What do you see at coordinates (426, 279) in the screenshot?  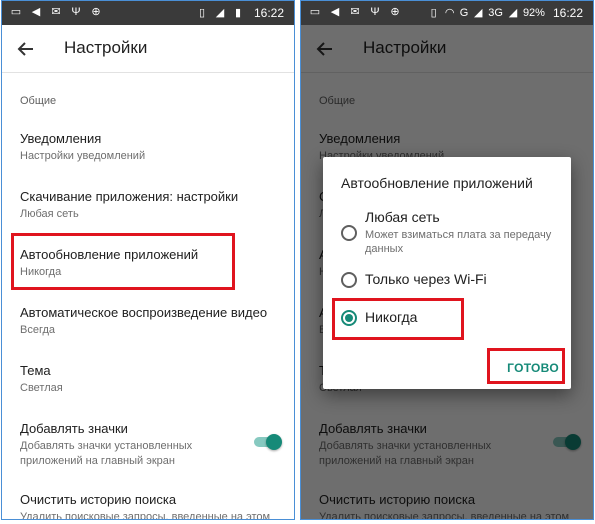 I see `option-label: Только через Wi-Fi` at bounding box center [426, 279].